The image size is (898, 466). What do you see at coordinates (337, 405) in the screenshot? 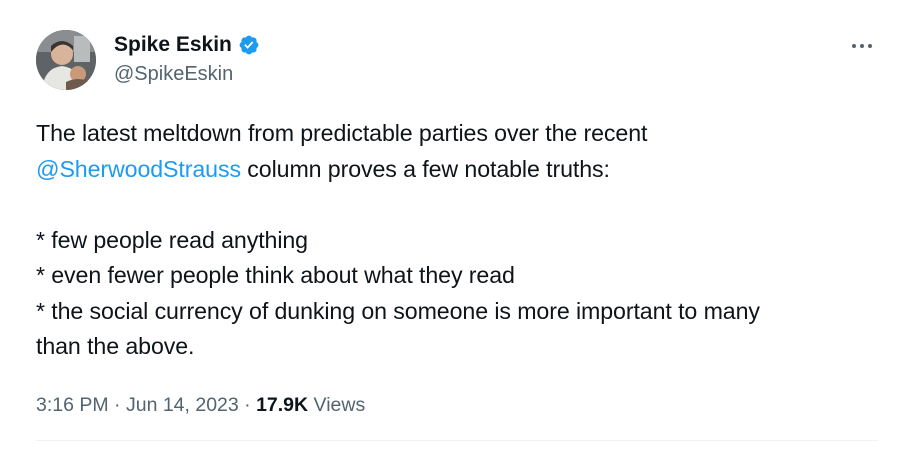
I see `views-label: Views` at bounding box center [337, 405].